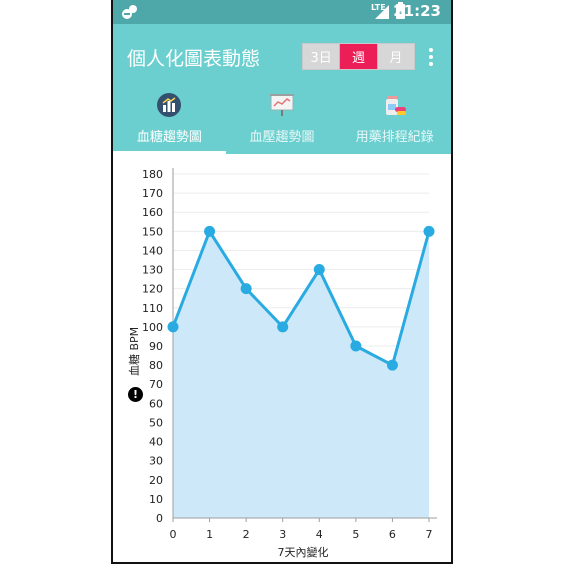 The height and width of the screenshot is (564, 564). I want to click on tab-blood-sugar: 血糖趨勢圖, so click(169, 120).